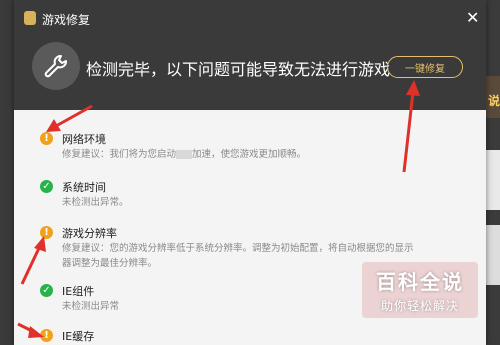 The width and height of the screenshot is (500, 345). I want to click on item-desc: 未检测出异常。, so click(95, 202).